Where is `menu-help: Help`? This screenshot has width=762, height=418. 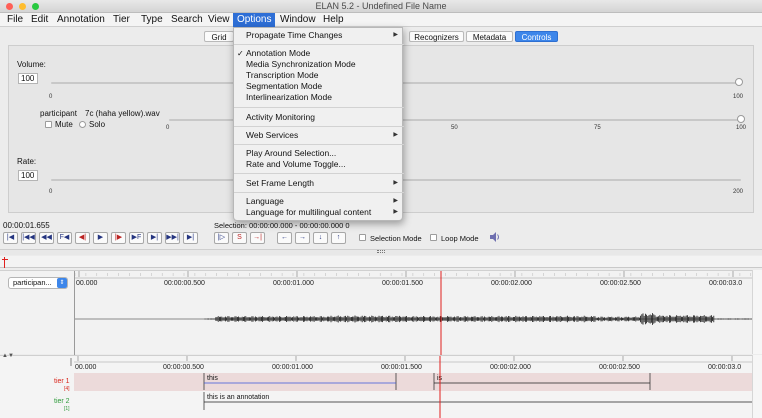
menu-help: Help is located at coordinates (333, 20).